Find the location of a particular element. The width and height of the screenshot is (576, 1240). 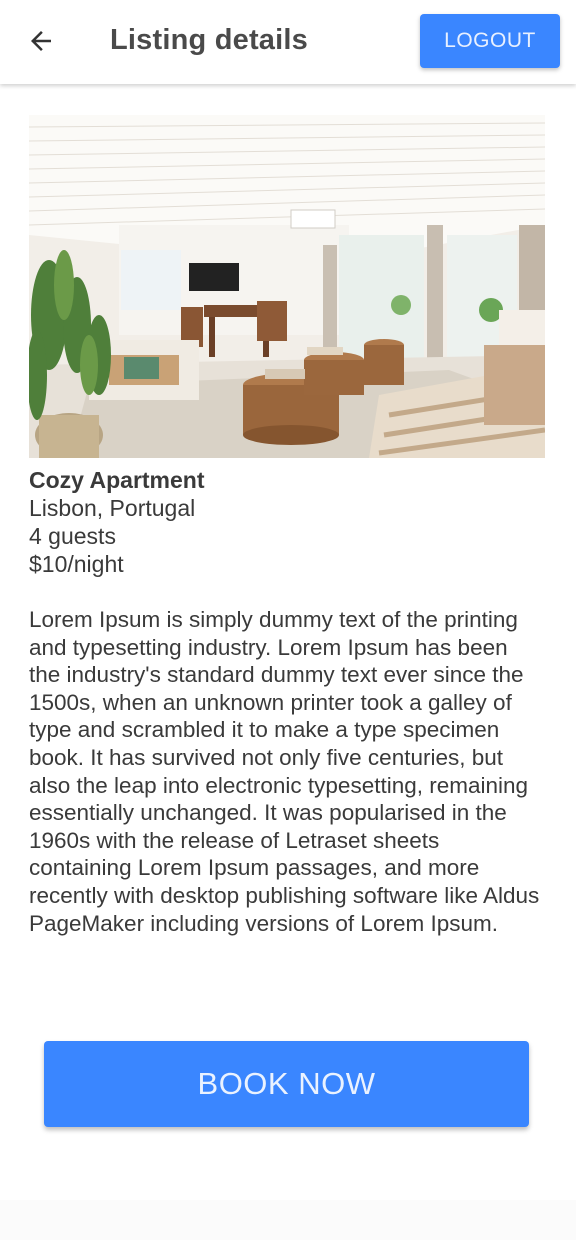

listing-price: $10/night is located at coordinates (76, 564).